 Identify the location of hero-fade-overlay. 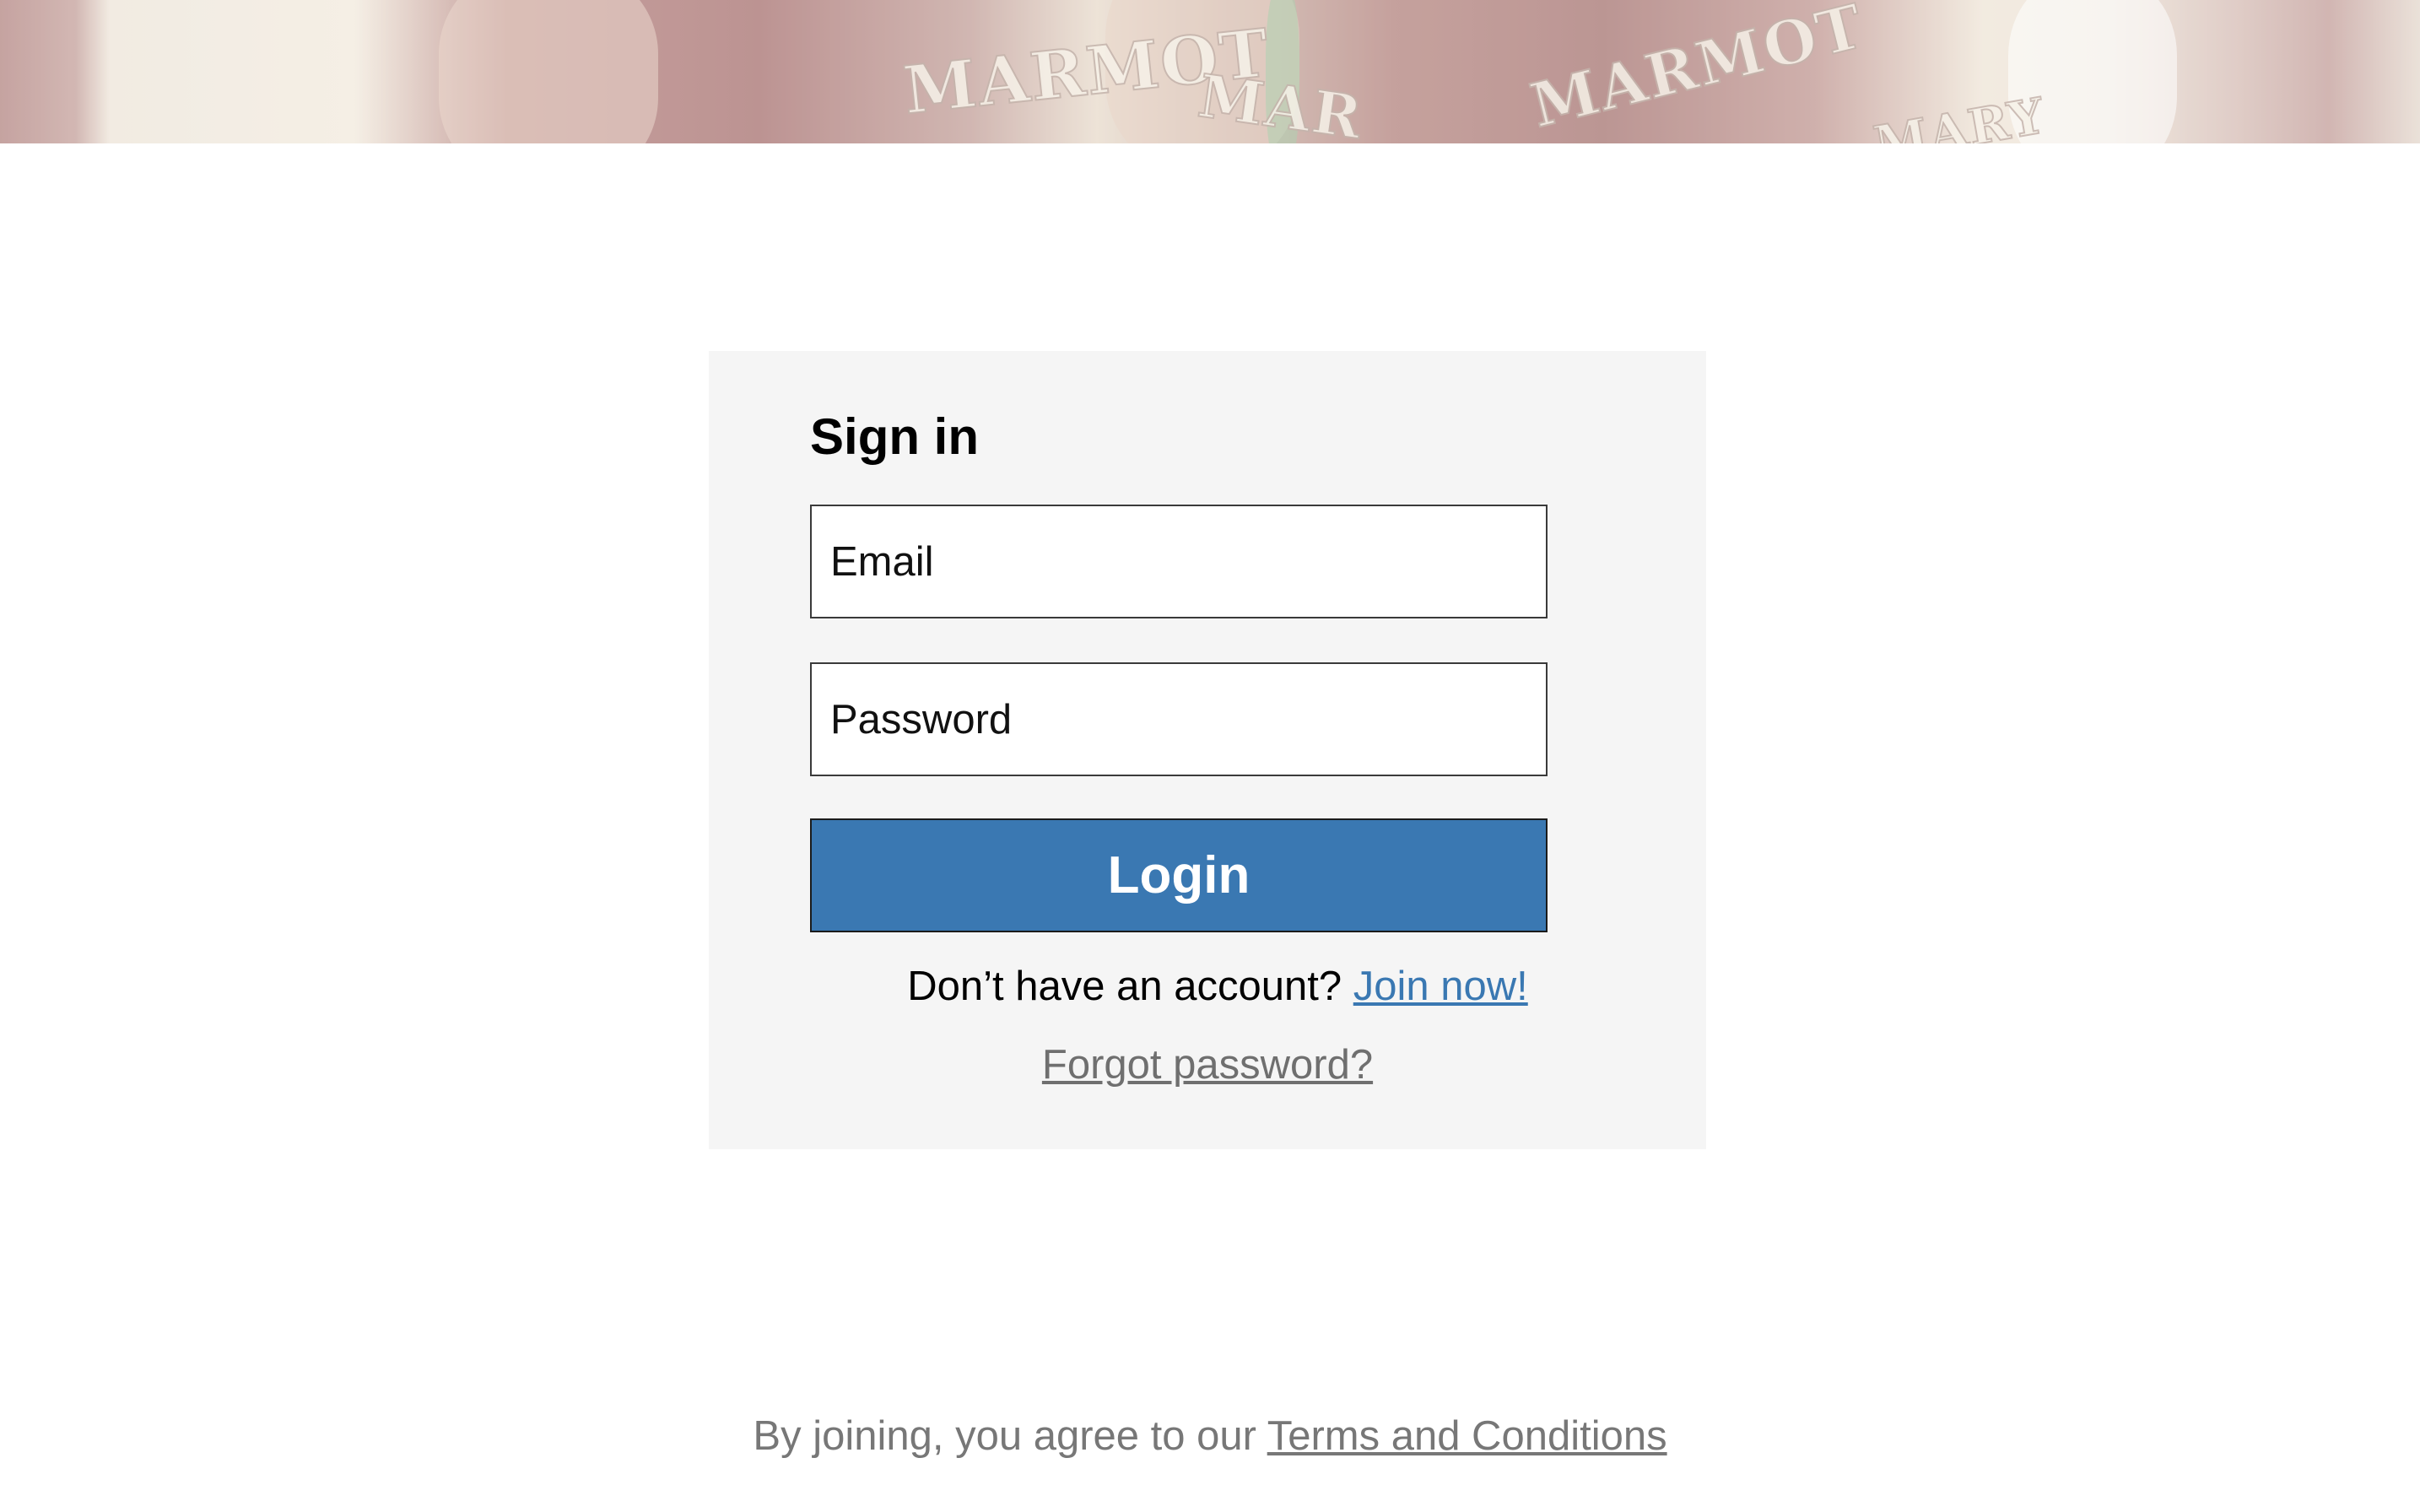
(1210, 71).